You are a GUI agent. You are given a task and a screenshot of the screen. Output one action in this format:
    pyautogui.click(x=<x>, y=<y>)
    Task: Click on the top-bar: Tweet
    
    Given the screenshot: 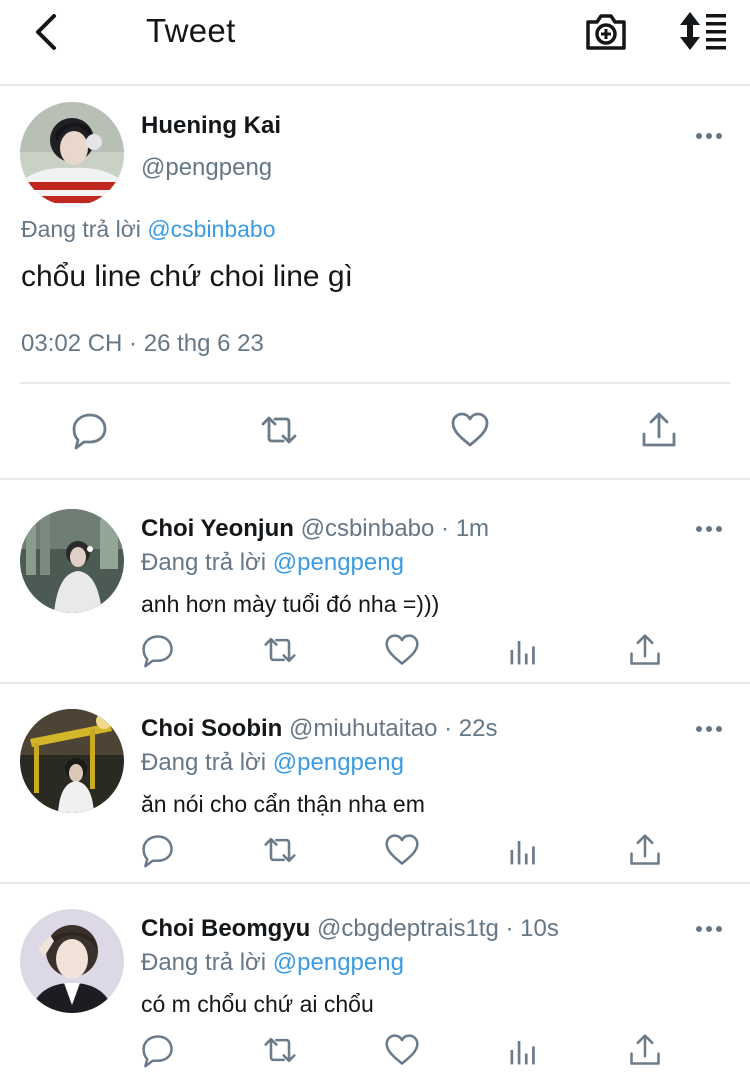 What is the action you would take?
    pyautogui.click(x=375, y=43)
    